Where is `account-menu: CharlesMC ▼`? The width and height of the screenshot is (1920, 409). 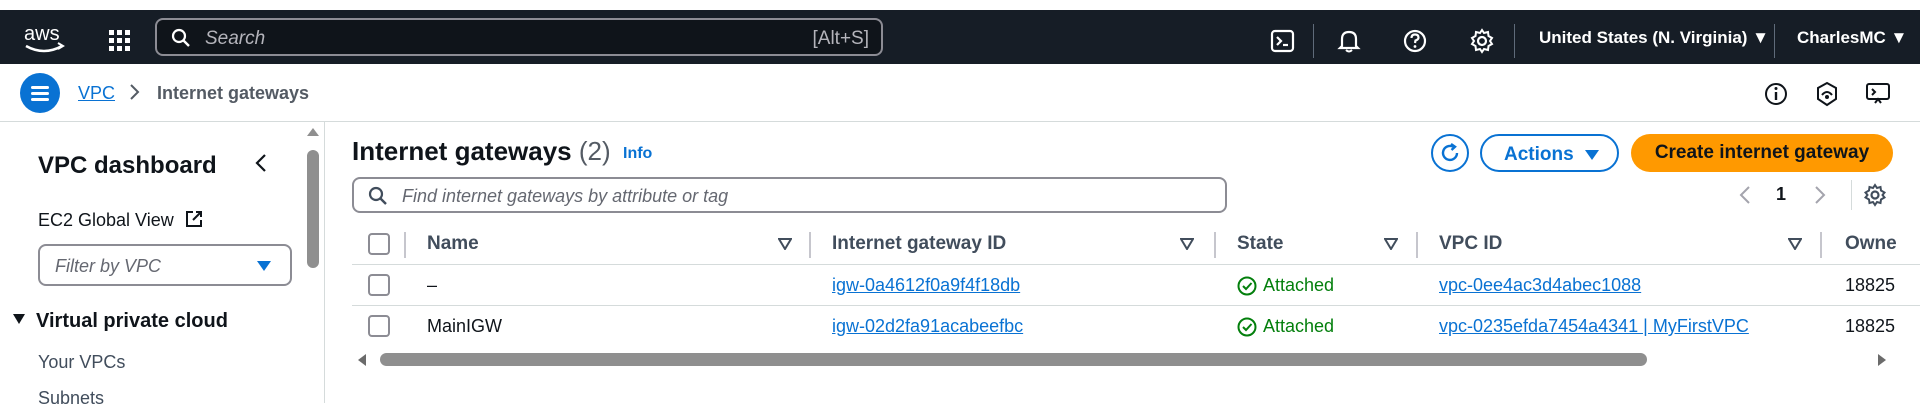 account-menu: CharlesMC ▼ is located at coordinates (1852, 38).